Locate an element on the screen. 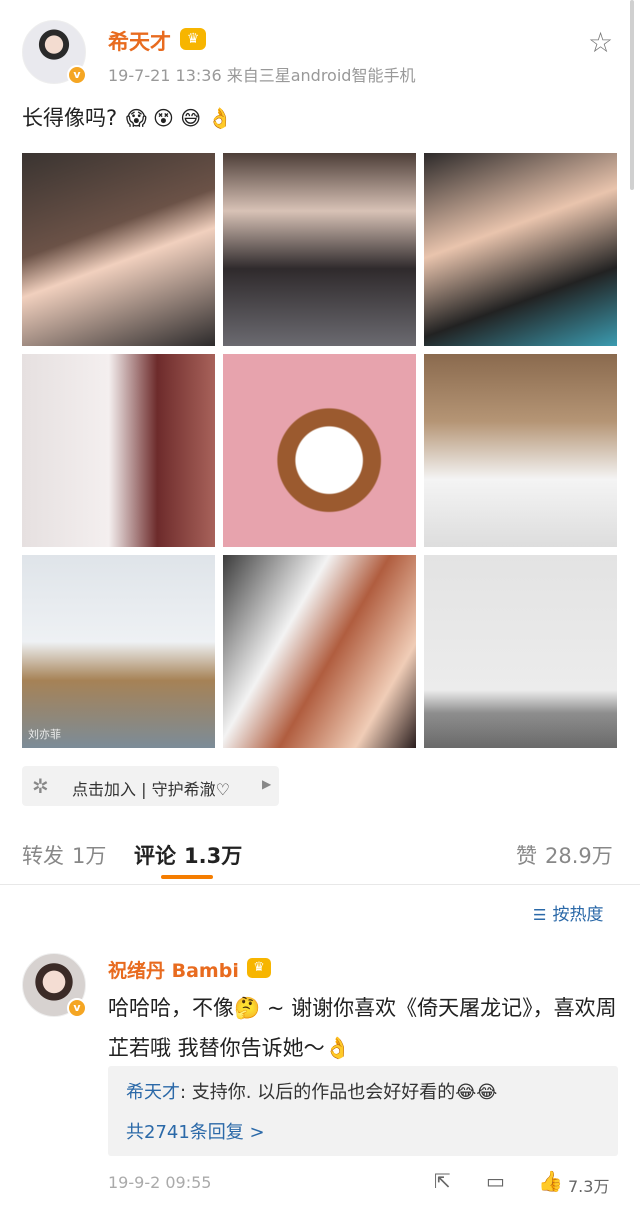 The height and width of the screenshot is (1211, 640). tab-likes: 赞 28.9万 is located at coordinates (564, 855).